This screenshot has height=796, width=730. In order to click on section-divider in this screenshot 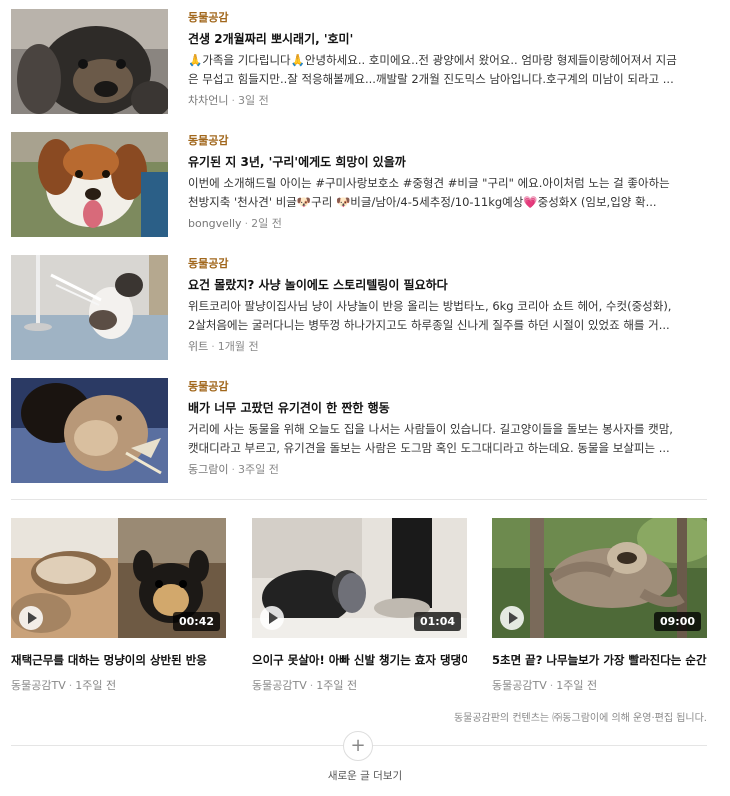, I will do `click(359, 499)`.